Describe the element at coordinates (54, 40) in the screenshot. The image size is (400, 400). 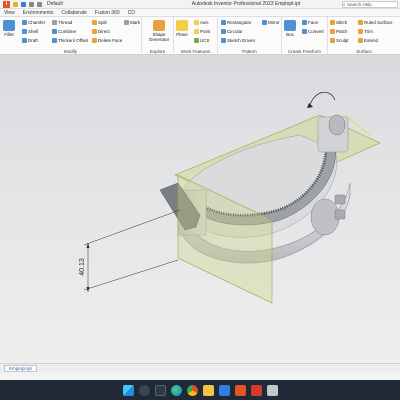
I see `thicken-icon` at that location.